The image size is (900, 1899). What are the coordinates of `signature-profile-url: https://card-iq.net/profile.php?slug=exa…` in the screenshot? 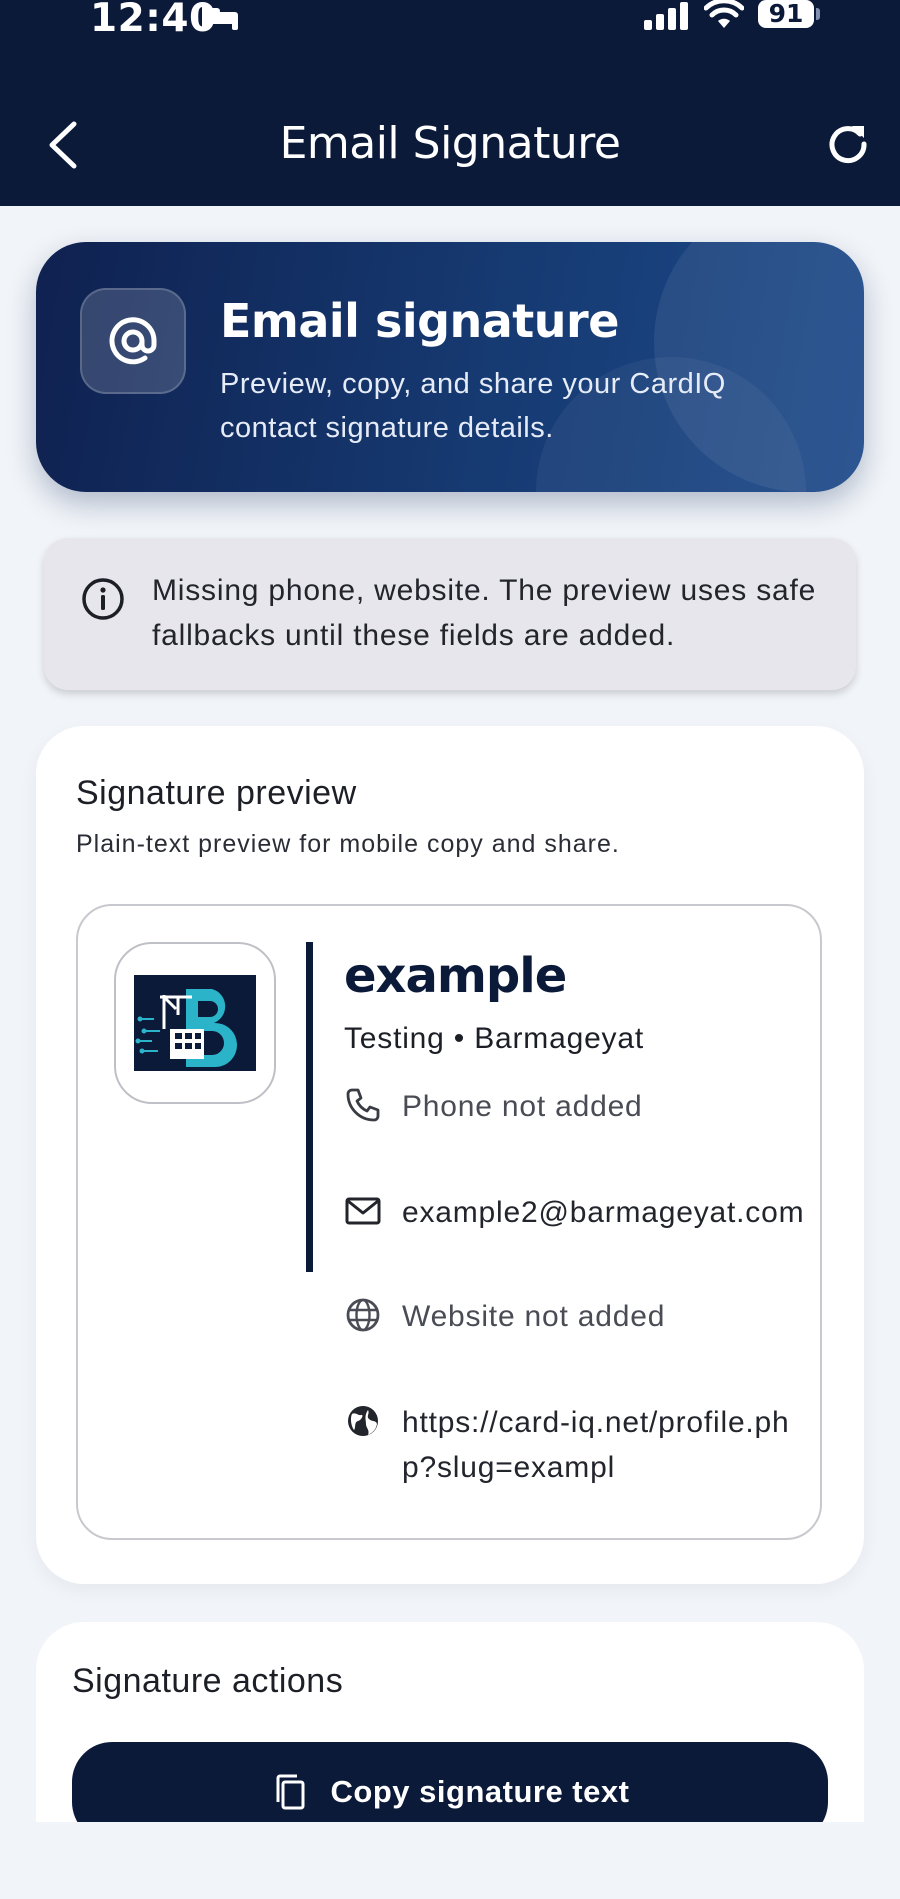 It's located at (612, 1445).